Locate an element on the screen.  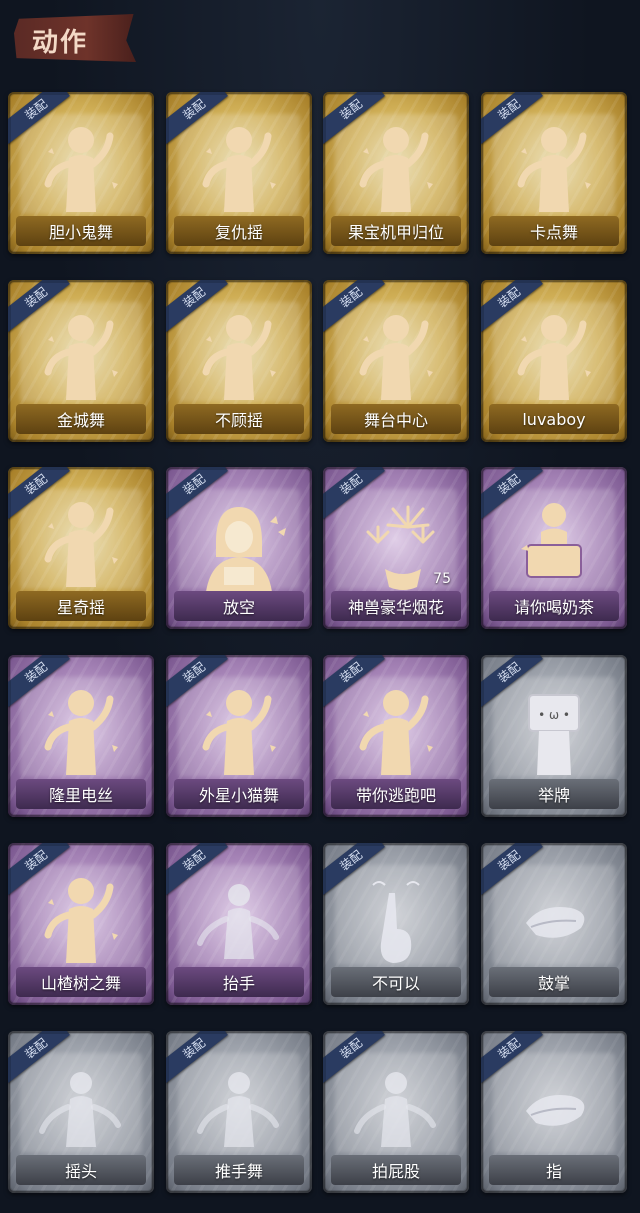
action-card: 金城舞 装配 is located at coordinates (81, 361).